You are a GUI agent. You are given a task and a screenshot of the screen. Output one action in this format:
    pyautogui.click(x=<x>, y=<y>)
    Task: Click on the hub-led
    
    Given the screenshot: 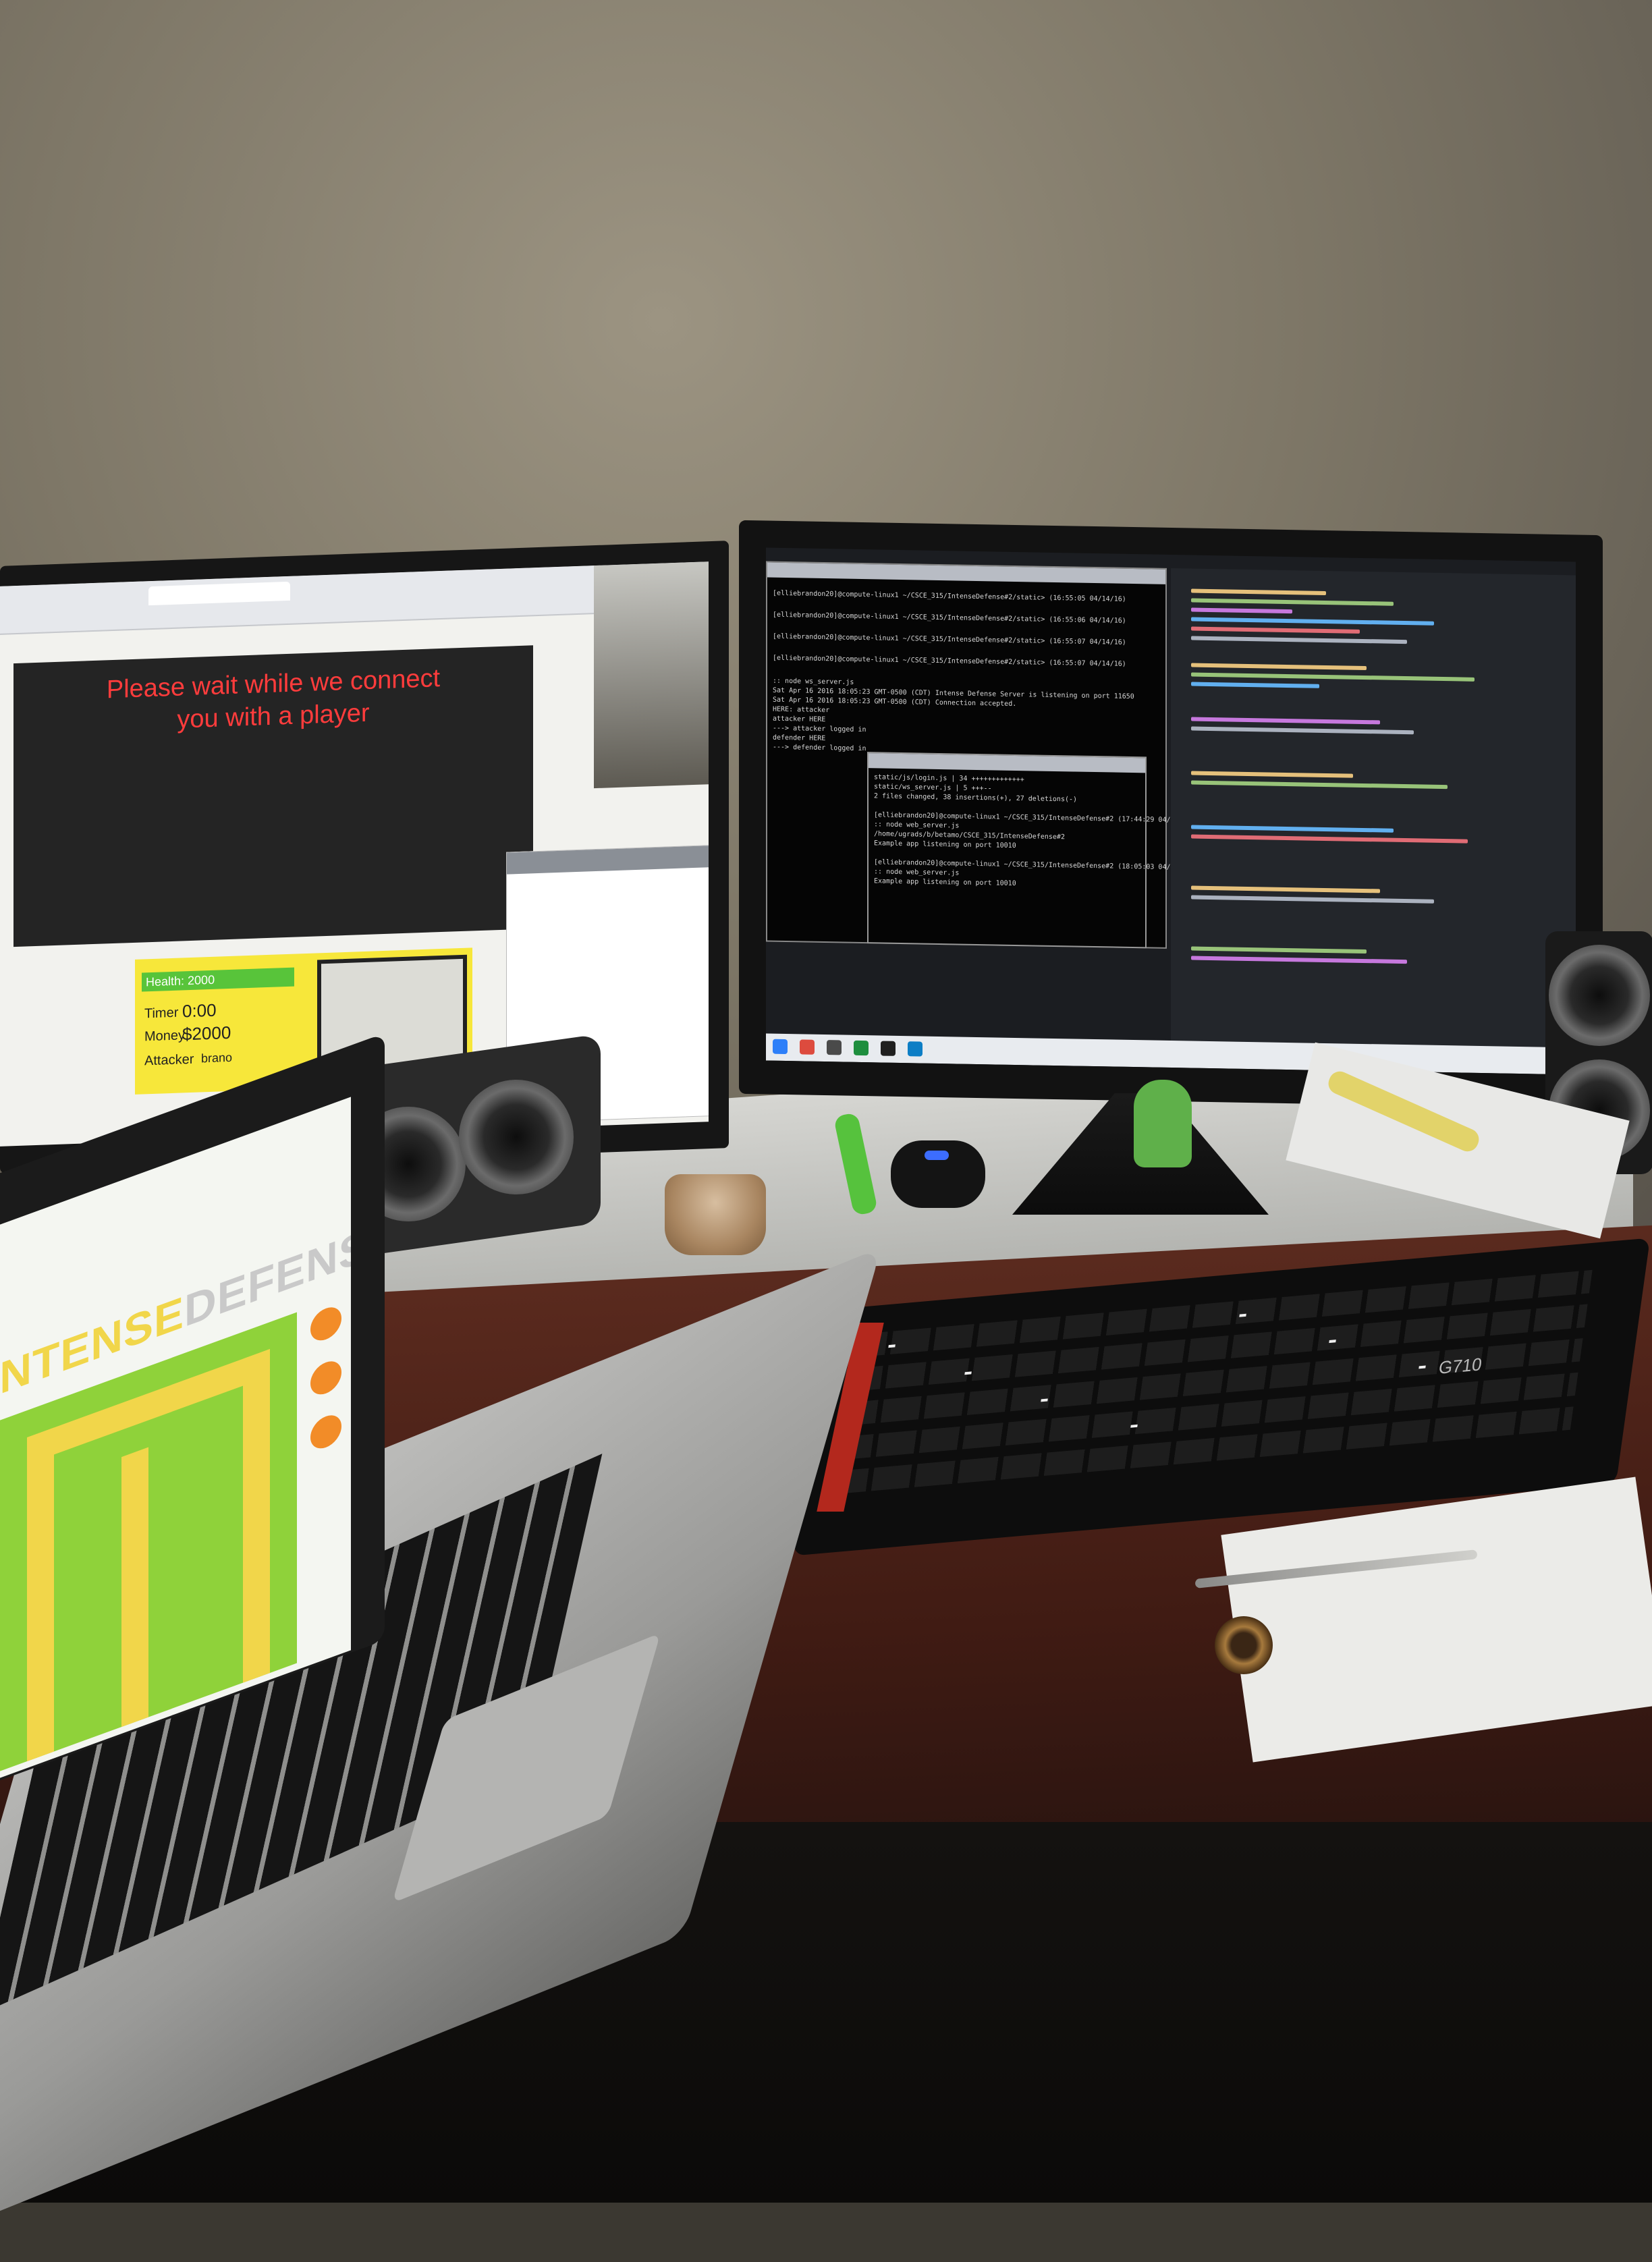 What is the action you would take?
    pyautogui.click(x=937, y=1155)
    